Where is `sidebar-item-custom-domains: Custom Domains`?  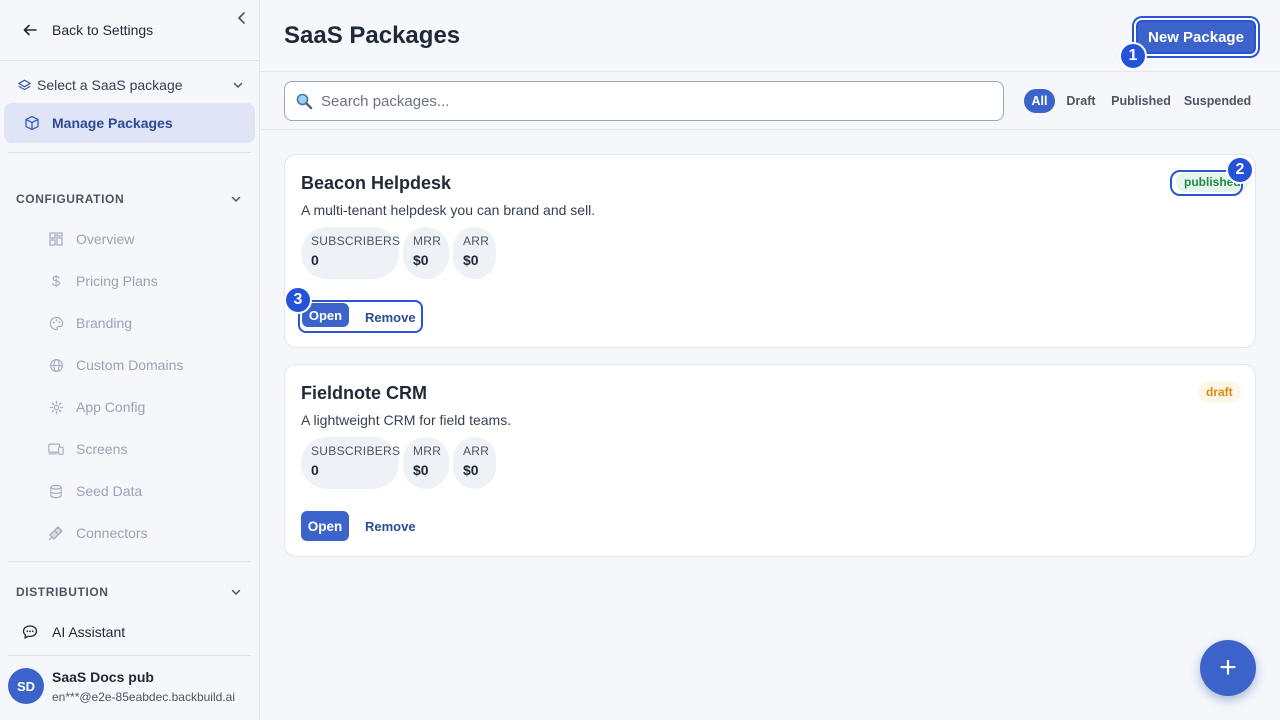
sidebar-item-custom-domains: Custom Domains is located at coordinates (115, 365).